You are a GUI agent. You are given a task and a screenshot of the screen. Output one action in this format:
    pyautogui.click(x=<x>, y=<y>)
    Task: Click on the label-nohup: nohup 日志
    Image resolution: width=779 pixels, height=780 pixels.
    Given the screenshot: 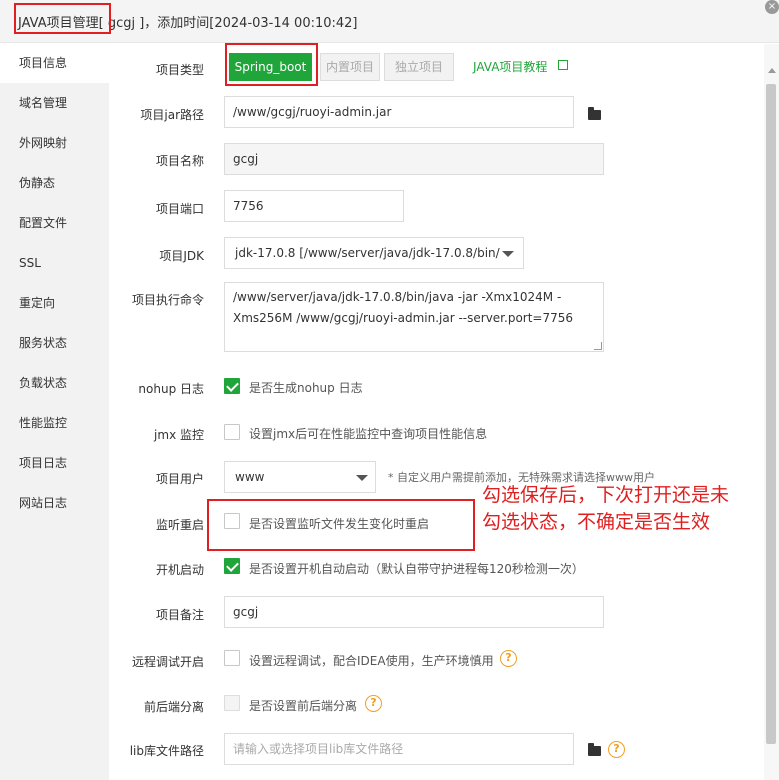 What is the action you would take?
    pyautogui.click(x=171, y=389)
    